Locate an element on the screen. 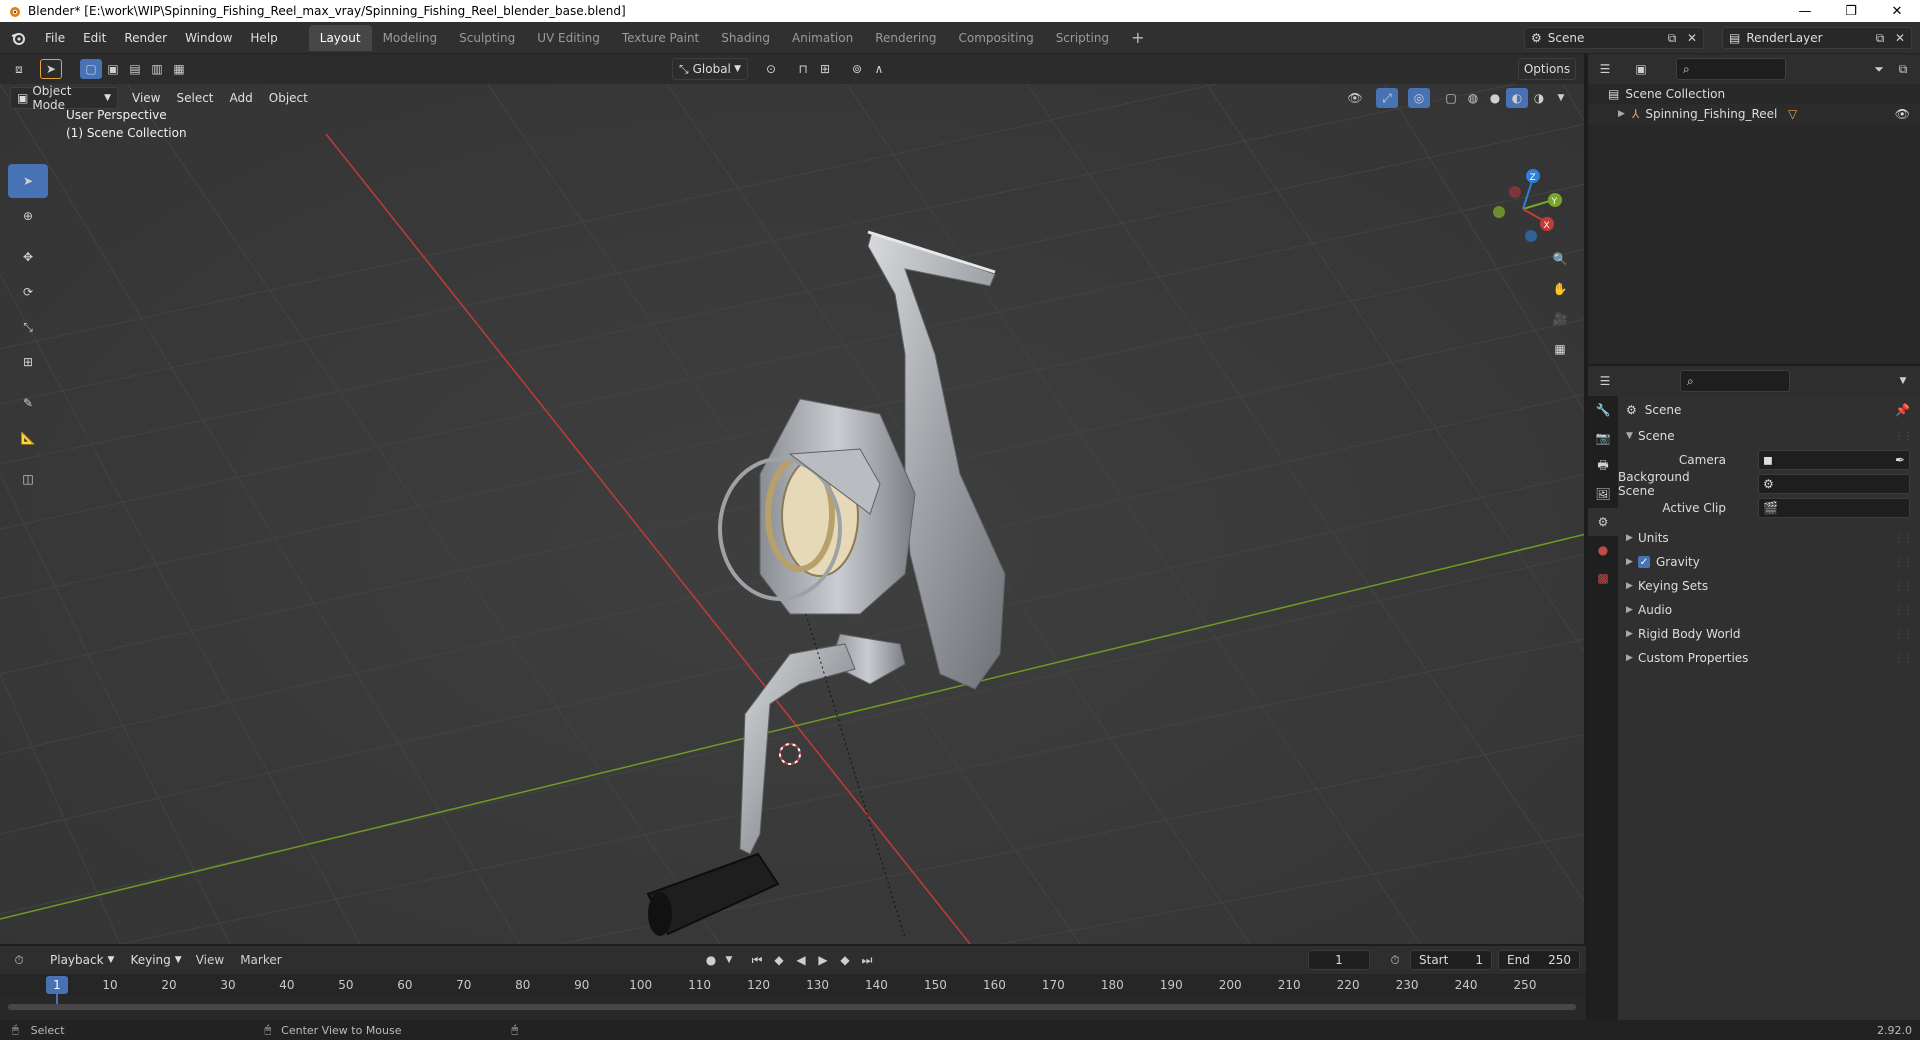 This screenshot has width=1920, height=1040. camera-view-icon: 🎥 is located at coordinates (1560, 319).